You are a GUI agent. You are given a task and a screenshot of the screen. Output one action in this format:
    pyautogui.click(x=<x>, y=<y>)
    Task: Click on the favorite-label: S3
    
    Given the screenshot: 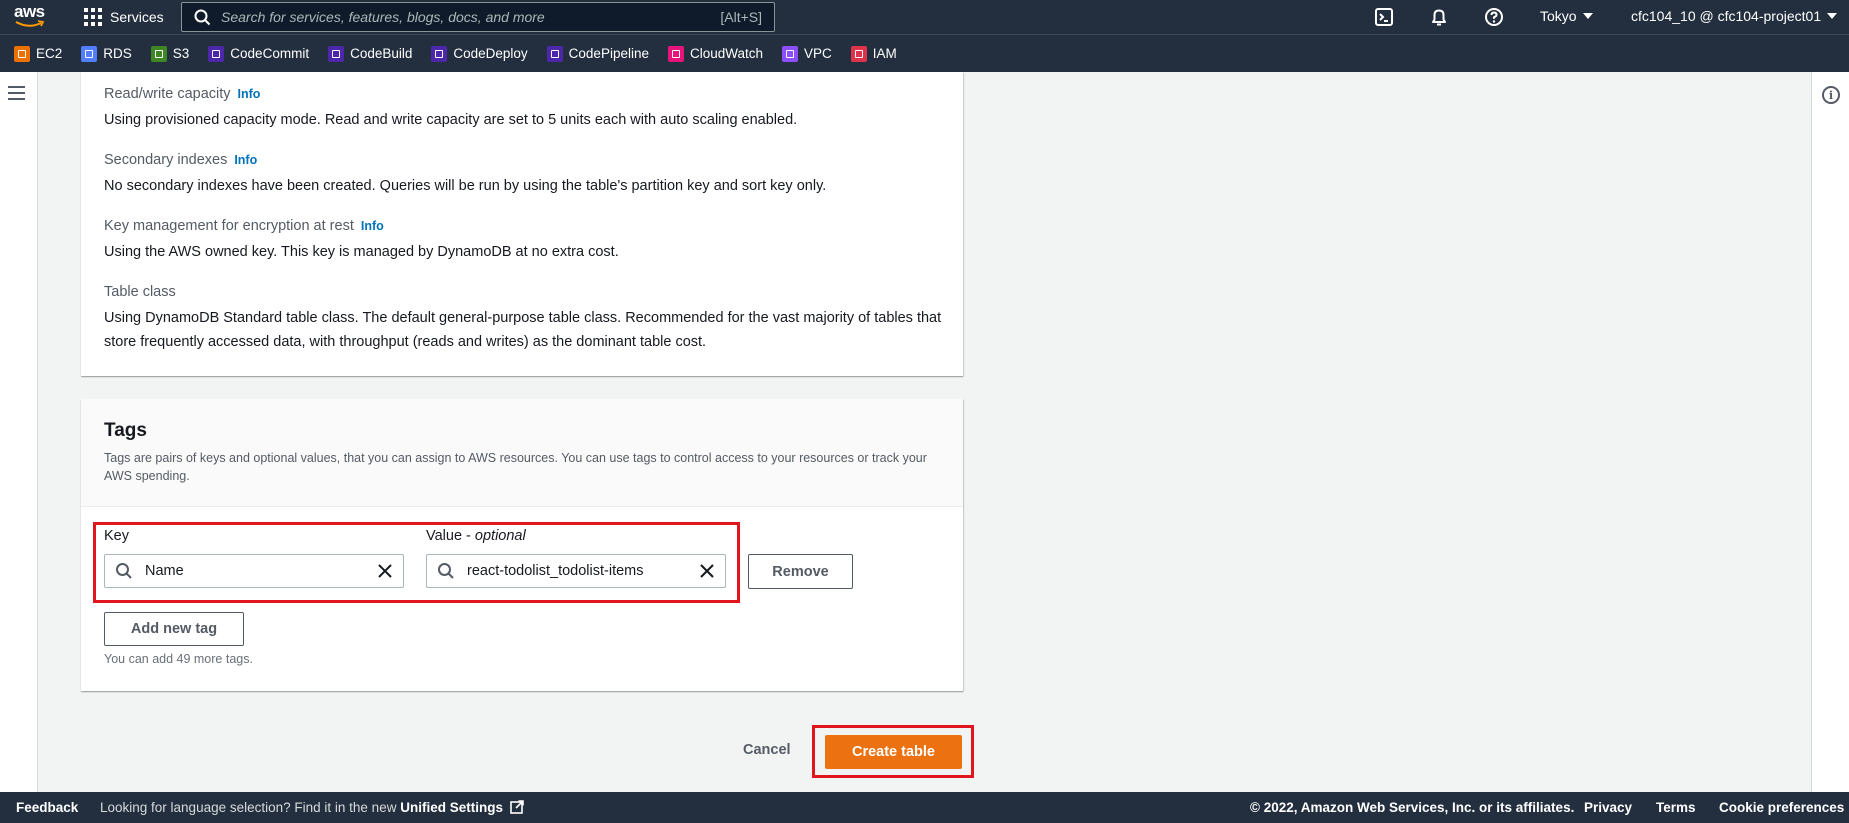 What is the action you would take?
    pyautogui.click(x=181, y=53)
    